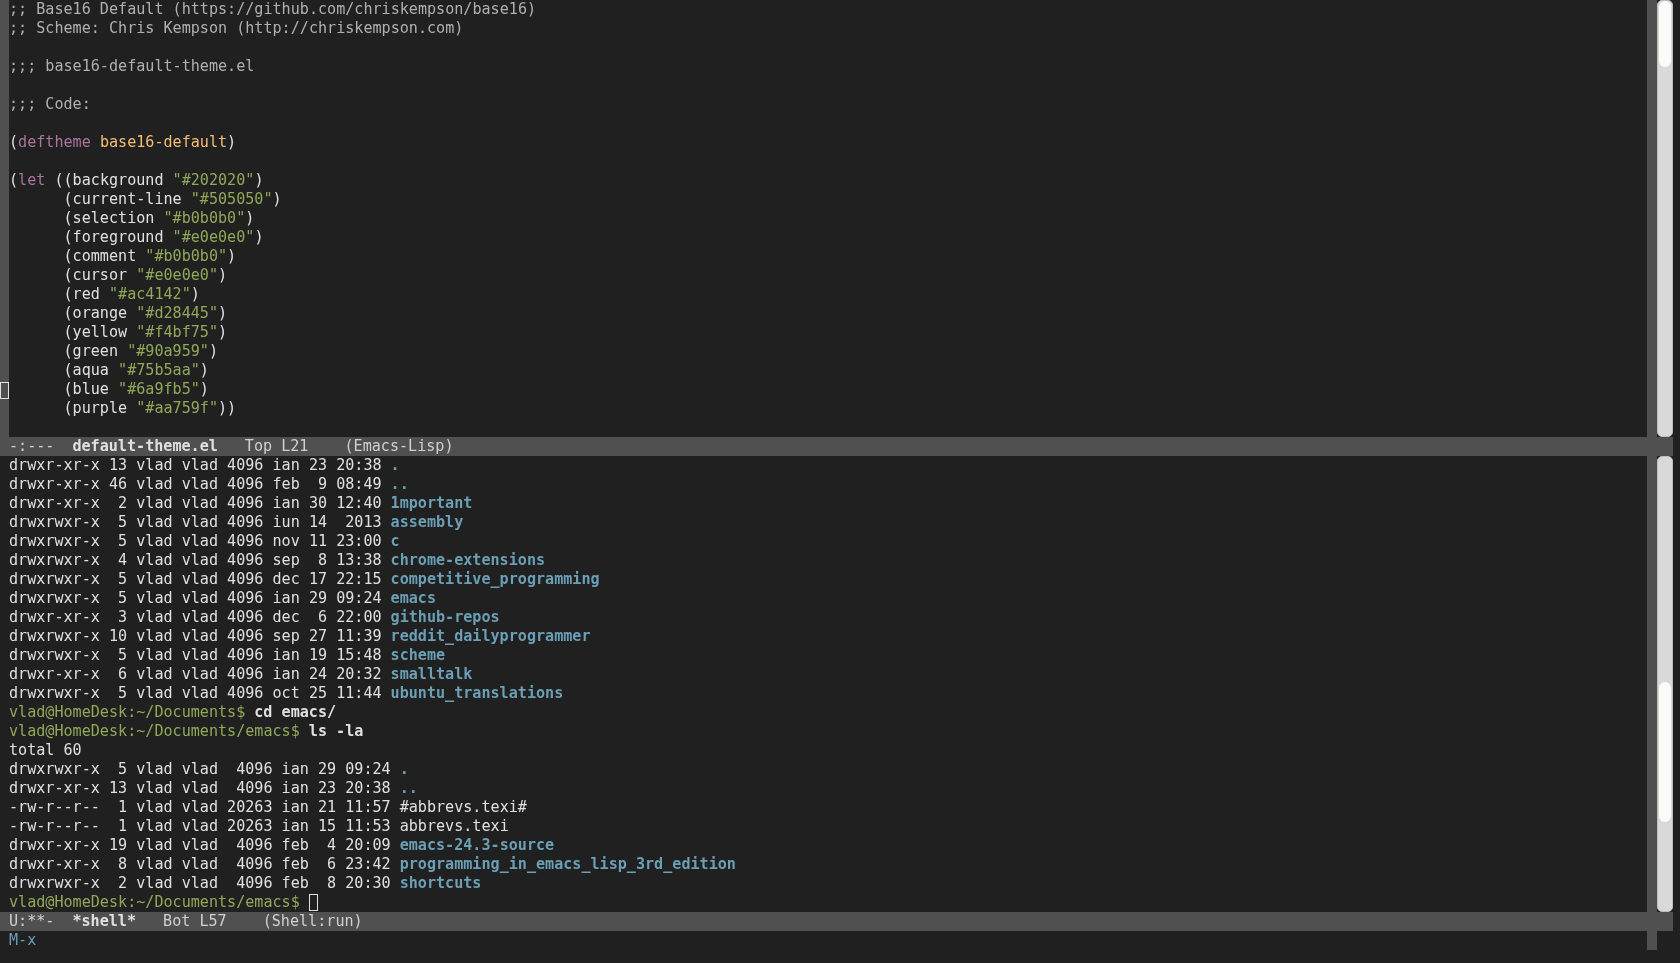 The height and width of the screenshot is (963, 1680). What do you see at coordinates (23, 940) in the screenshot?
I see `minibuffer-prompt: M-x` at bounding box center [23, 940].